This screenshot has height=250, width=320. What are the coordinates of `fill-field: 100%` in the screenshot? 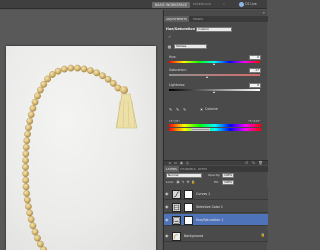 It's located at (228, 182).